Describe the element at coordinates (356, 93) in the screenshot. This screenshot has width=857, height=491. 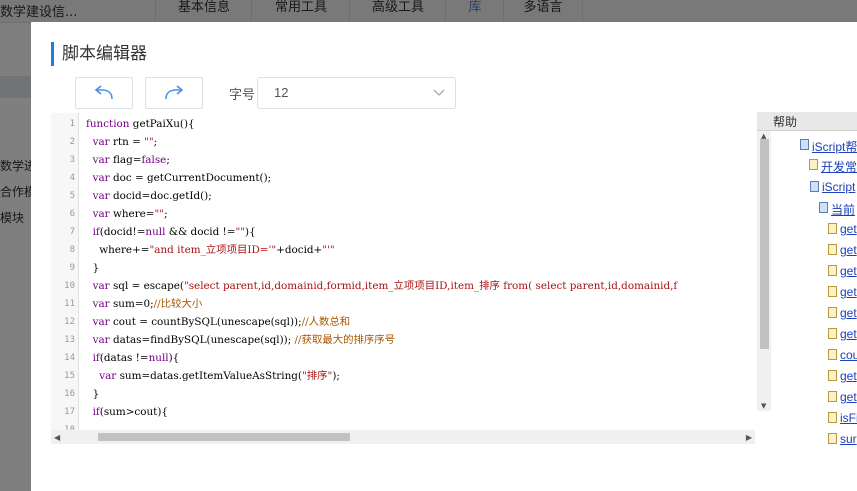
I see `font-size-select: 12` at that location.